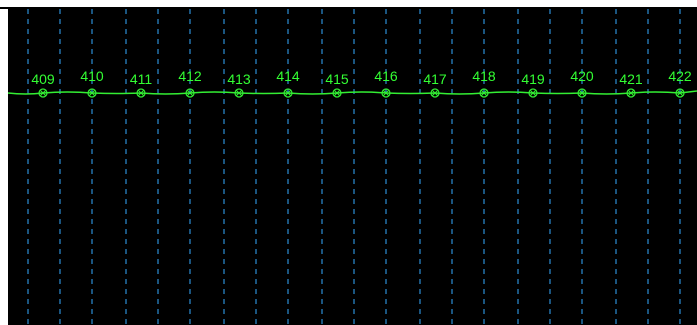 This screenshot has width=697, height=325. I want to click on station-label: 413, so click(239, 79).